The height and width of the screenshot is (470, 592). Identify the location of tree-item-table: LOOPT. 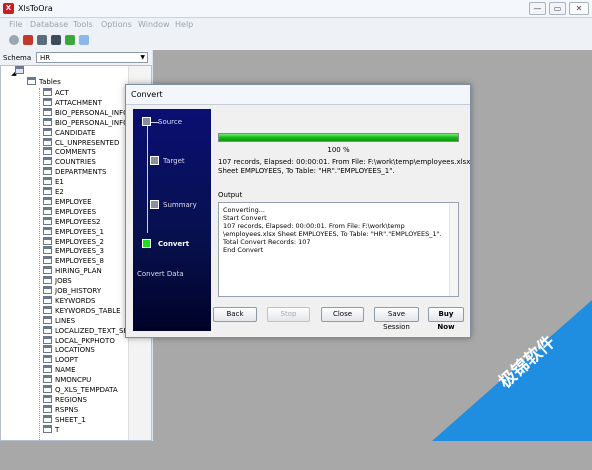
(60, 360).